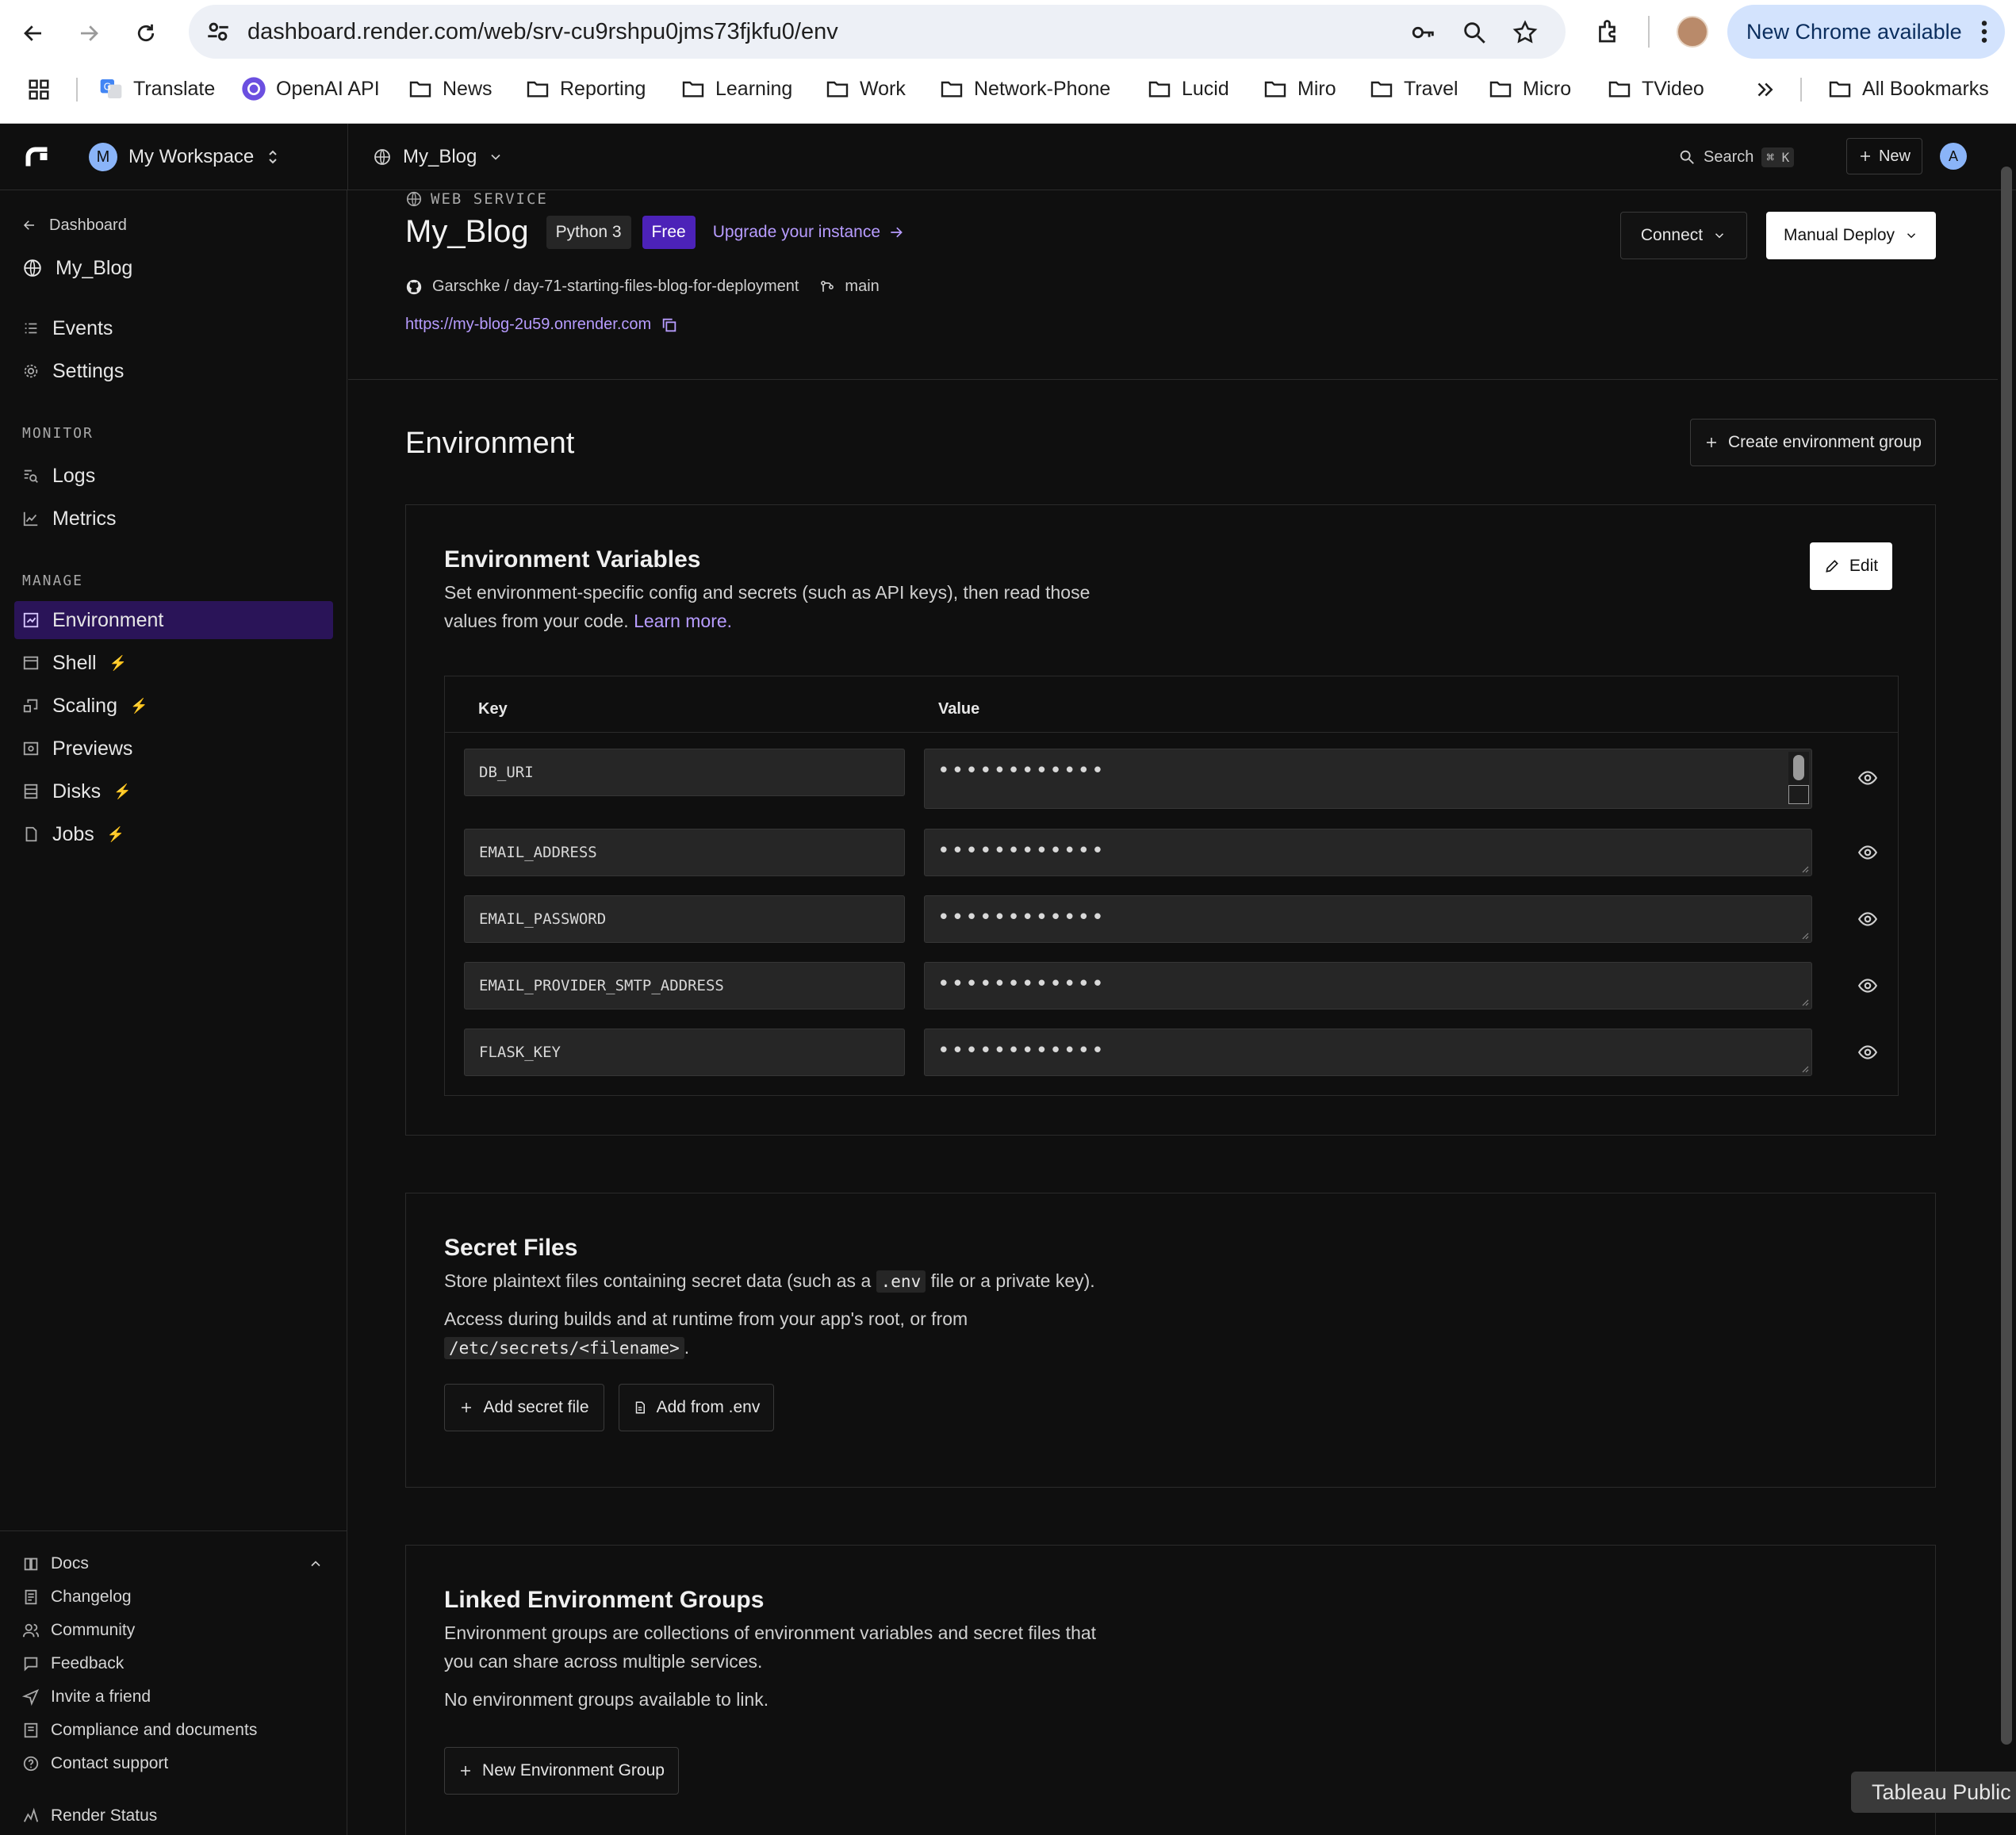 The width and height of the screenshot is (2016, 1835). What do you see at coordinates (173, 620) in the screenshot?
I see `sidebar-item-environment: Environment` at bounding box center [173, 620].